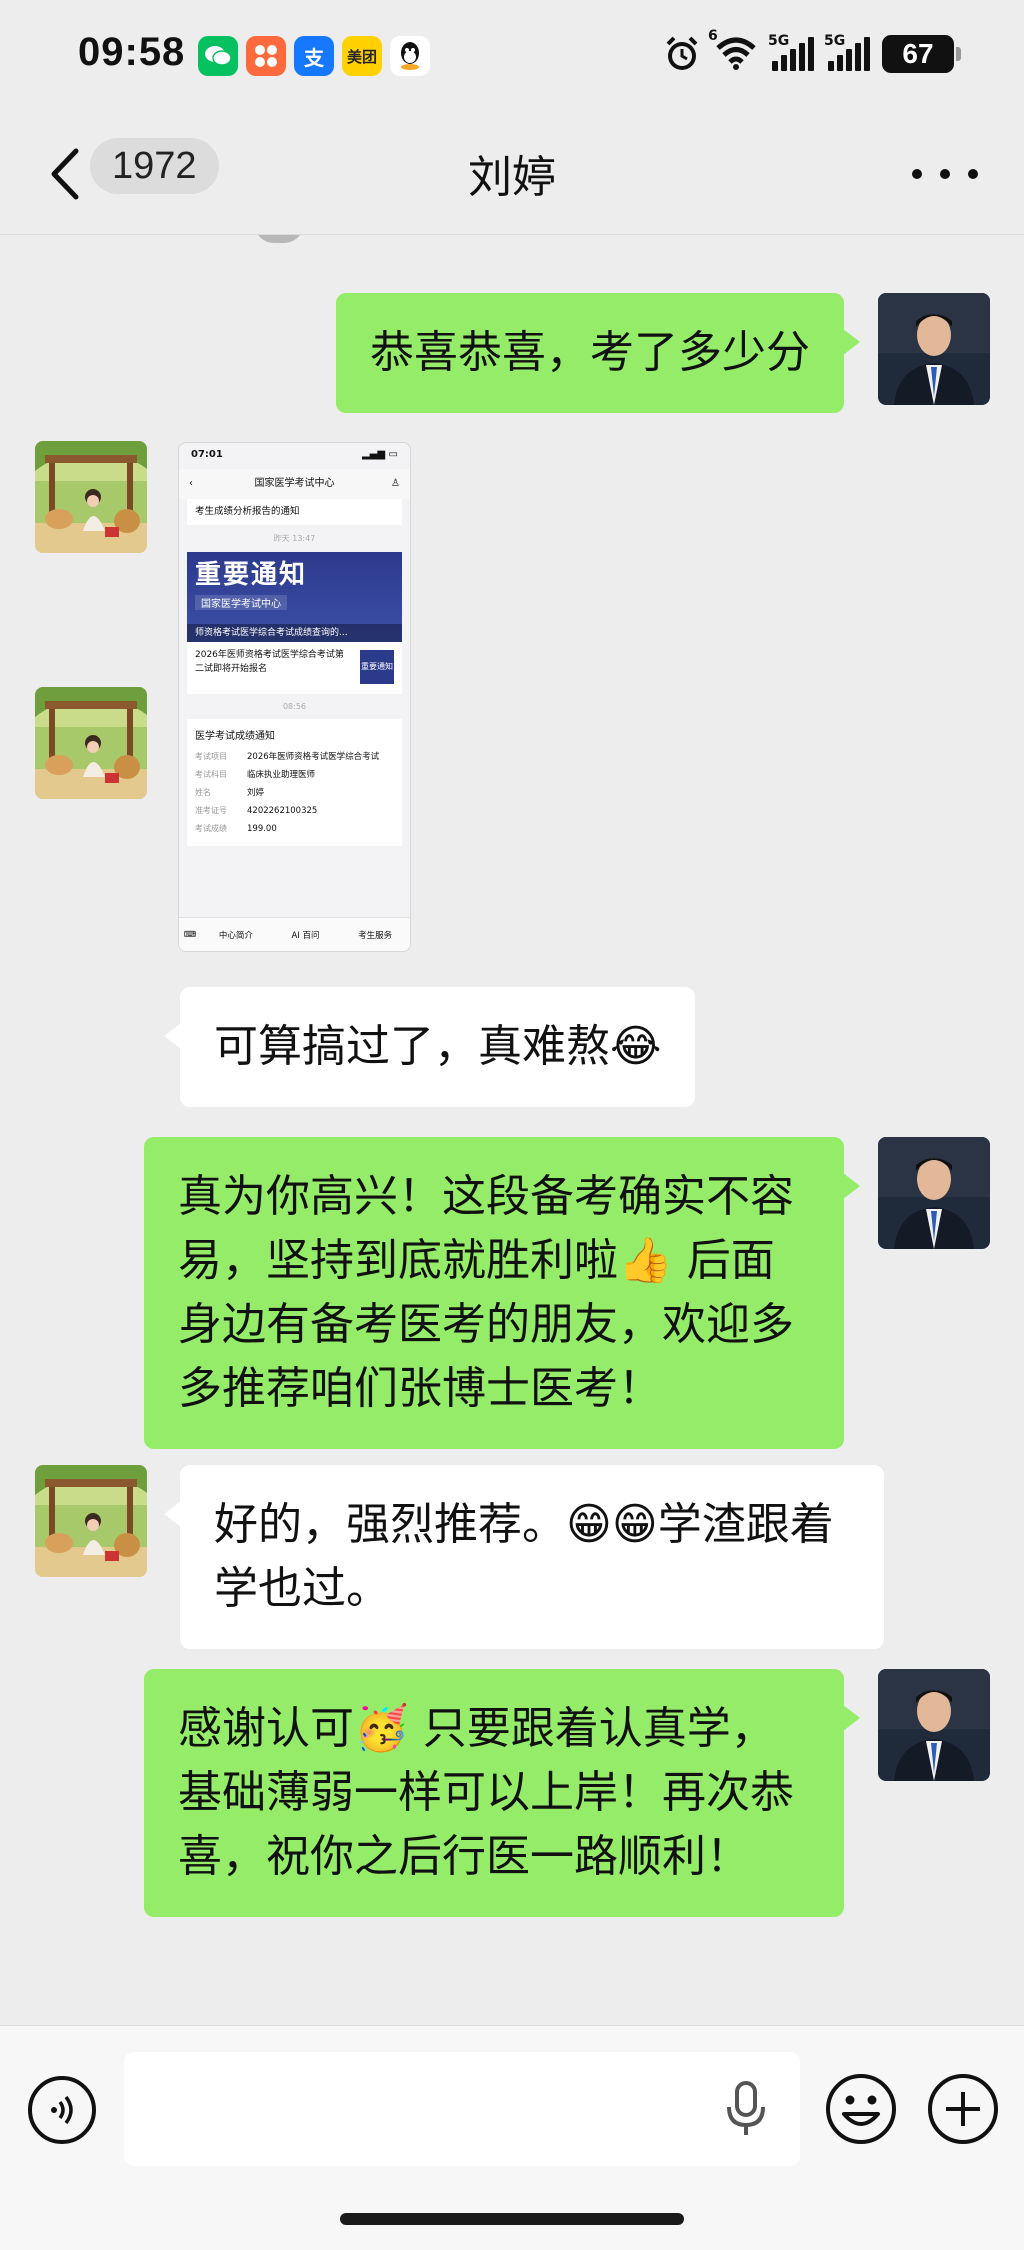 Image resolution: width=1024 pixels, height=2250 pixels. Describe the element at coordinates (211, 756) in the screenshot. I see `image-result-key: 考试项目` at that location.